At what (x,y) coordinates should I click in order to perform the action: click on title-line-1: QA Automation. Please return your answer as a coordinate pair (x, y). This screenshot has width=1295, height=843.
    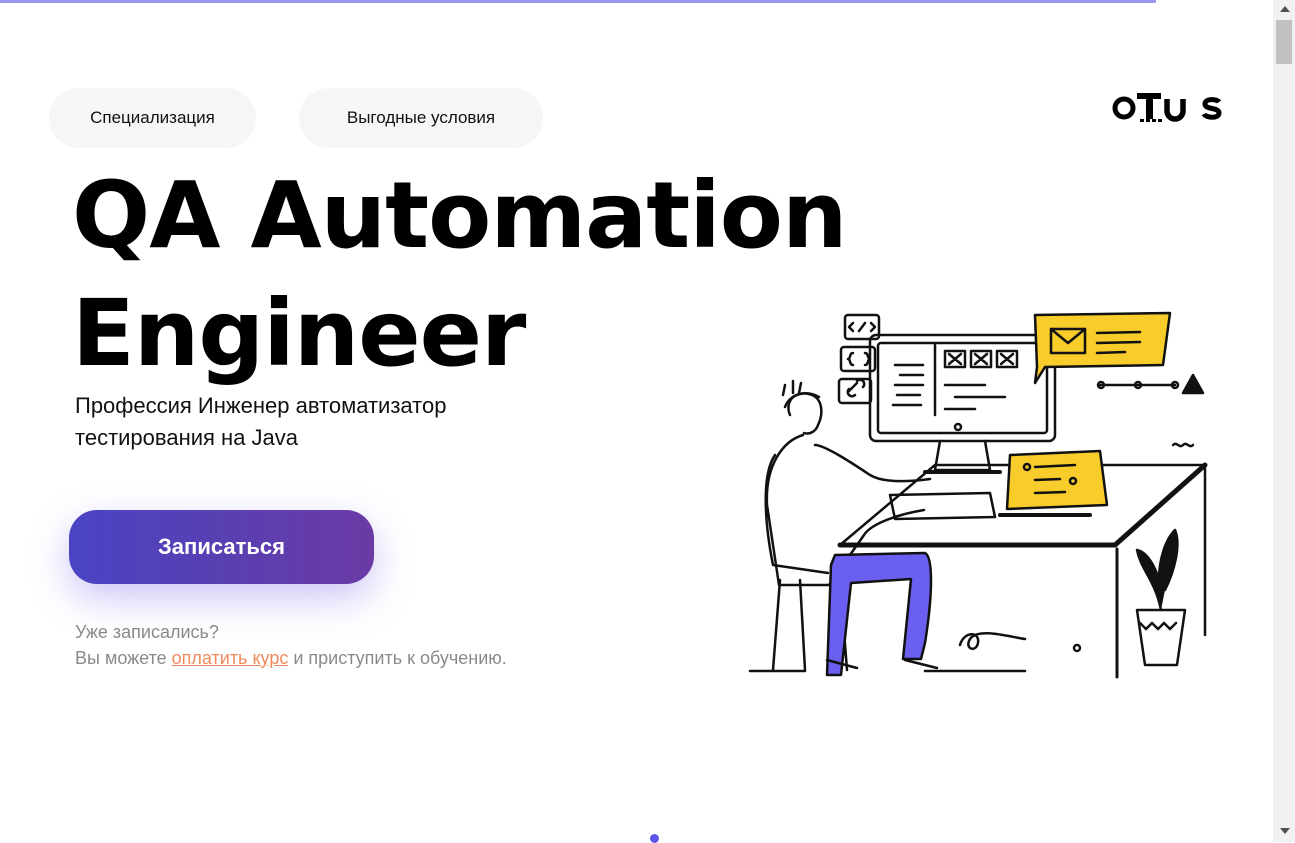
    Looking at the image, I should click on (459, 215).